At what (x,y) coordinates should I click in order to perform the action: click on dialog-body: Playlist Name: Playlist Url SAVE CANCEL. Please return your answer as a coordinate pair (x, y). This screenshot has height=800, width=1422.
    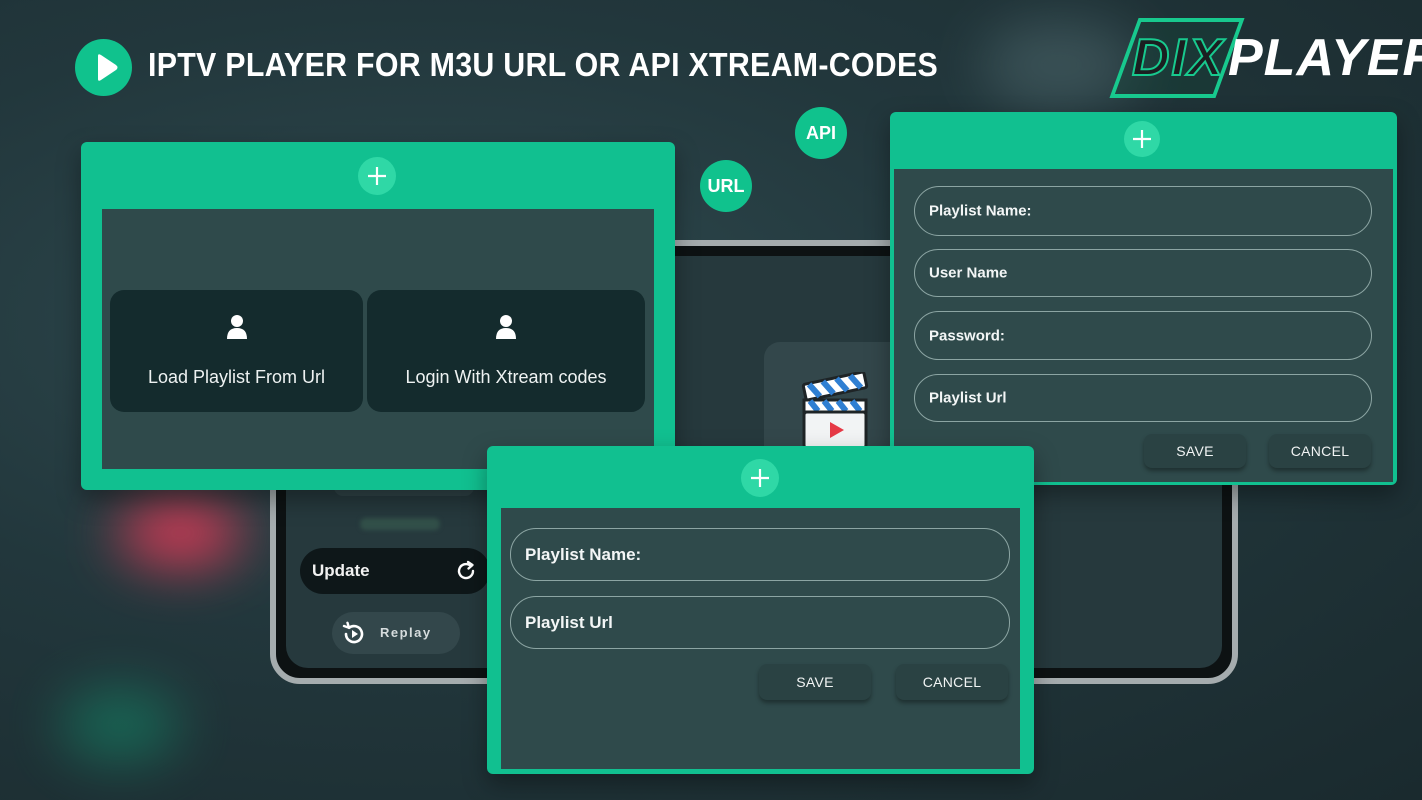
    Looking at the image, I should click on (760, 638).